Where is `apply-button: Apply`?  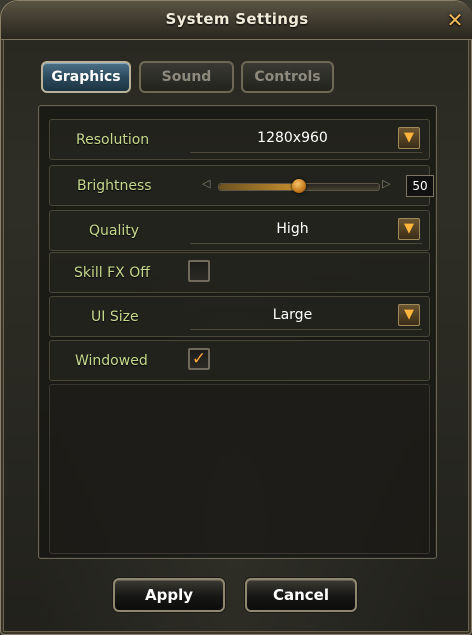
apply-button: Apply is located at coordinates (169, 595).